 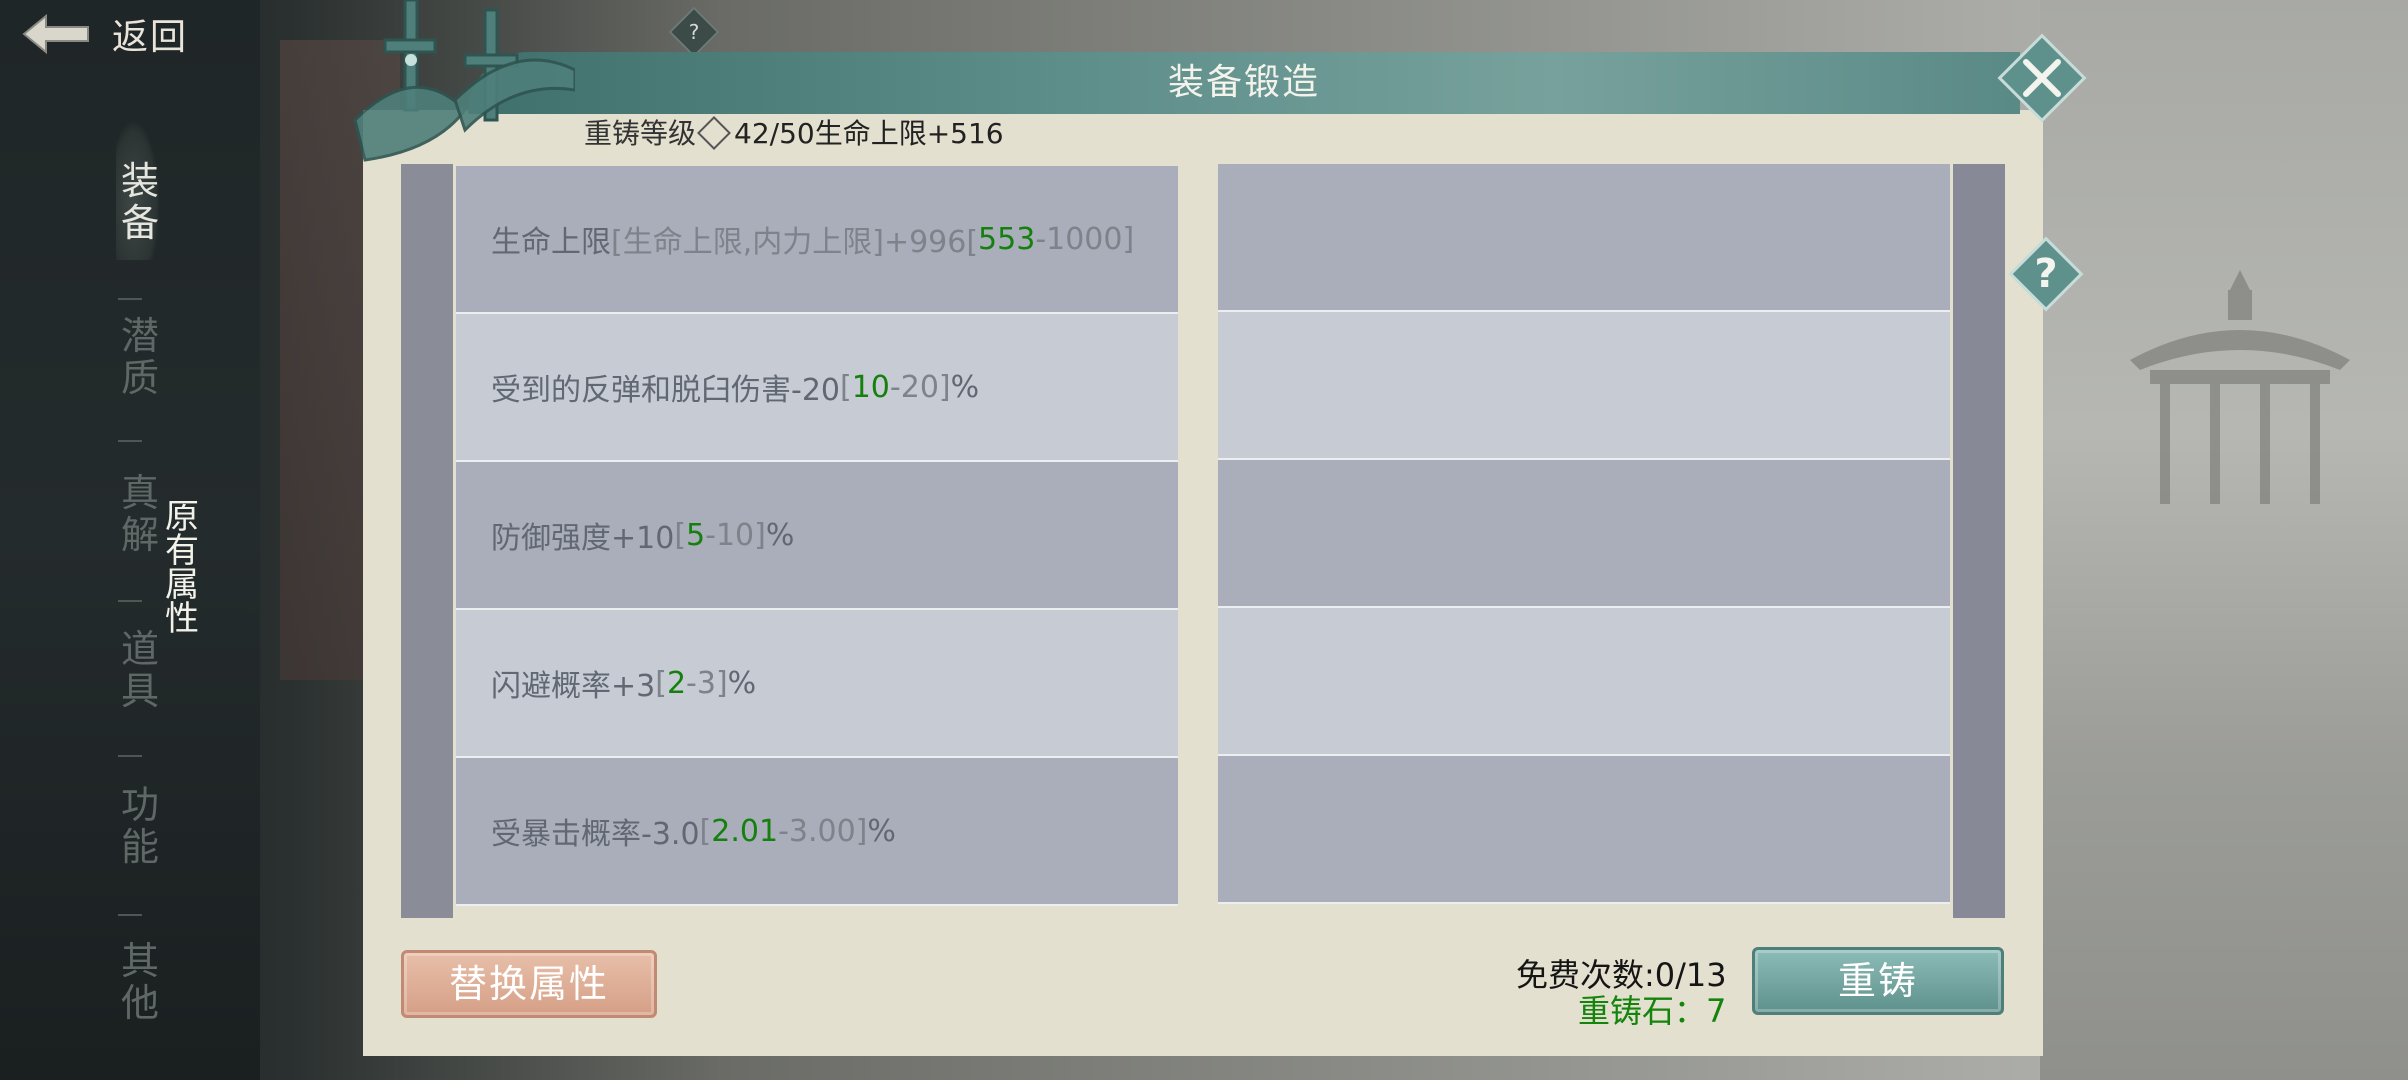 What do you see at coordinates (464, 81) in the screenshot?
I see `sword-decoration-icon` at bounding box center [464, 81].